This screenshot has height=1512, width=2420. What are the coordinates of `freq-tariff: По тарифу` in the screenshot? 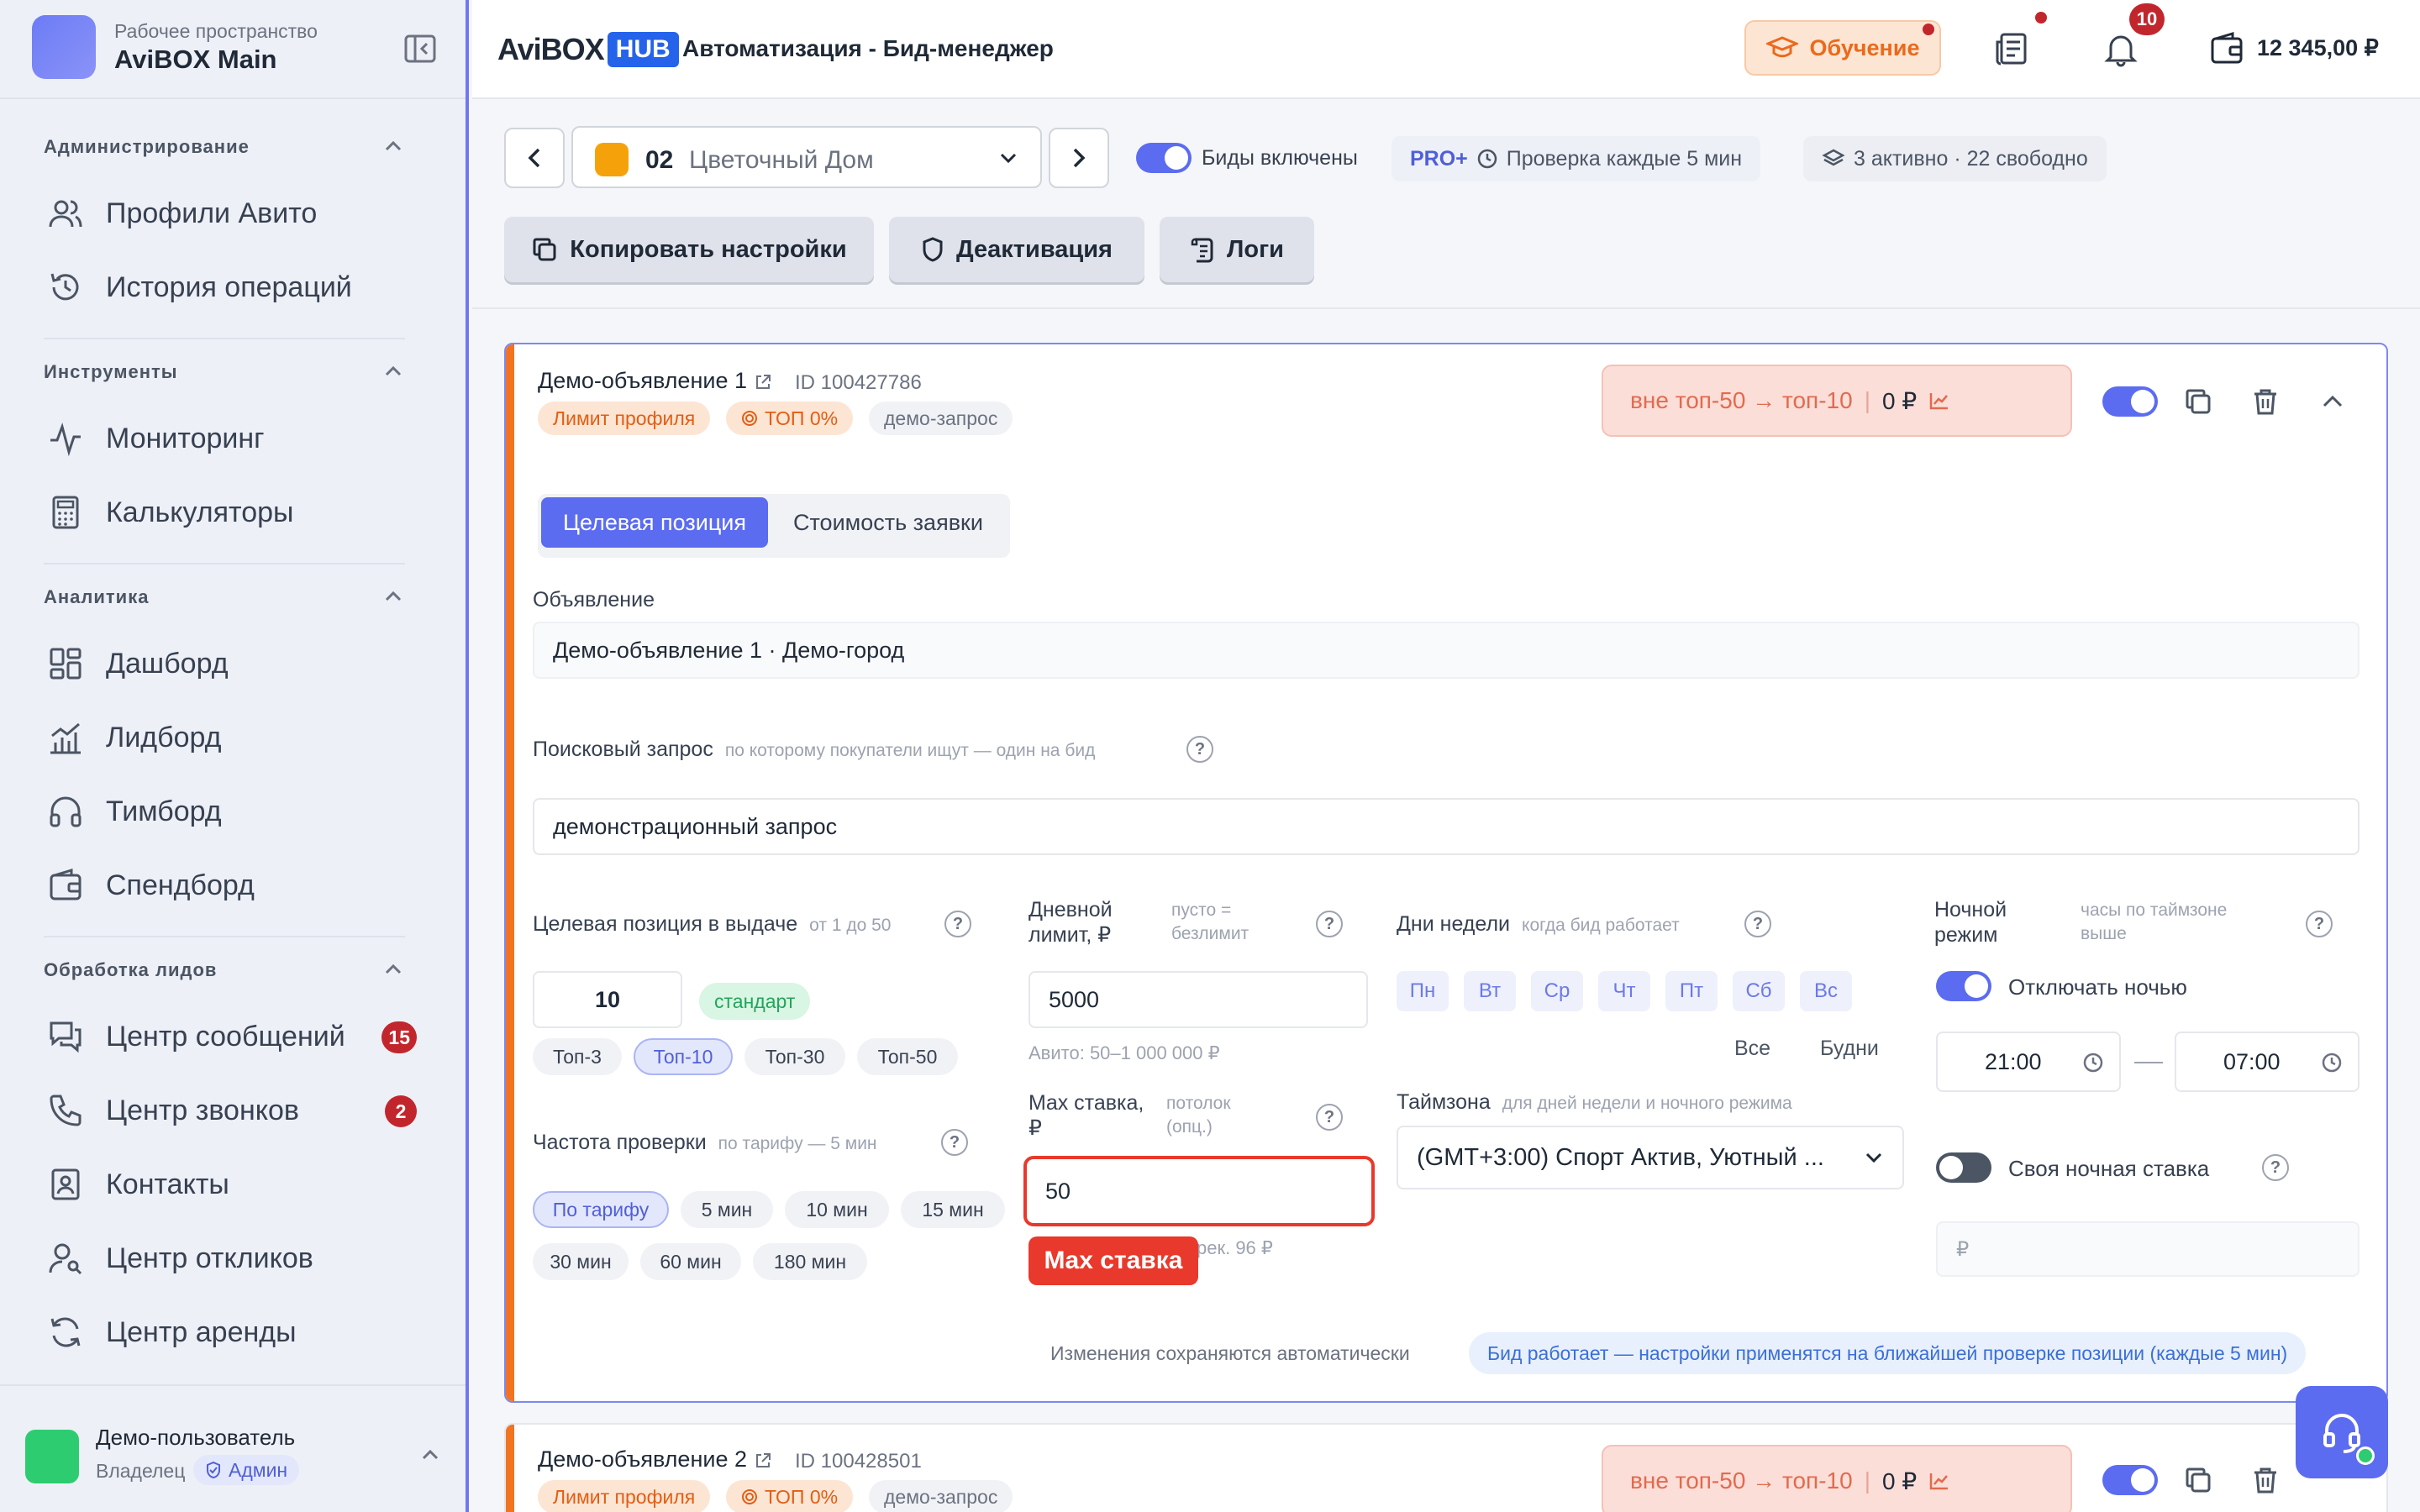 It's located at (601, 1209).